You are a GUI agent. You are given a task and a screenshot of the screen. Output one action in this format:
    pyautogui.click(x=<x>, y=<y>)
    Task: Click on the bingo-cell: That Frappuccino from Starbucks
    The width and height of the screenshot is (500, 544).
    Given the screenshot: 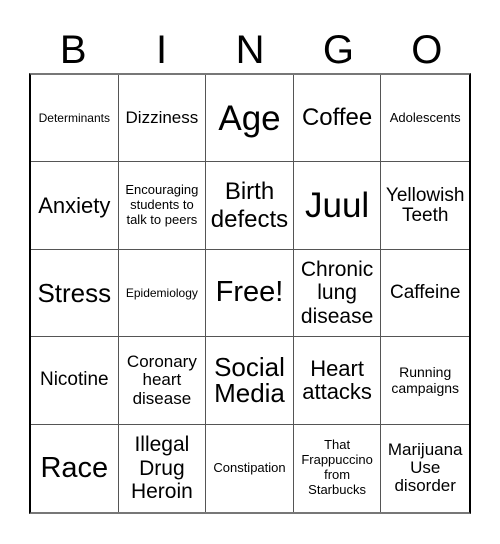 What is the action you would take?
    pyautogui.click(x=338, y=468)
    